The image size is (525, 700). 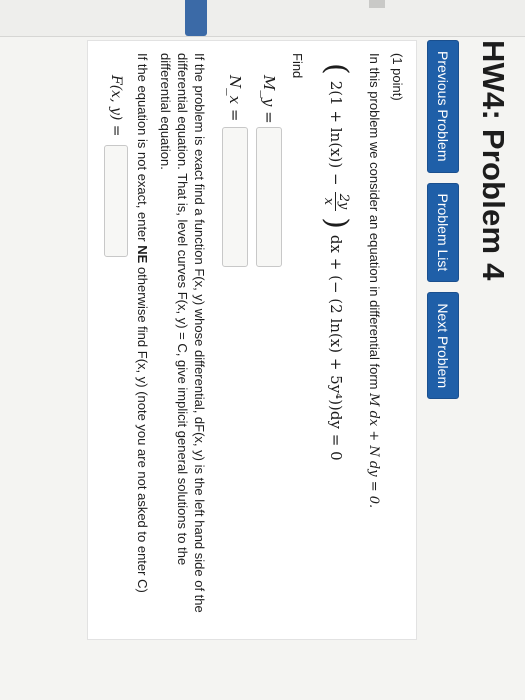 I want to click on f-label: F(x, y) =, so click(x=116, y=106).